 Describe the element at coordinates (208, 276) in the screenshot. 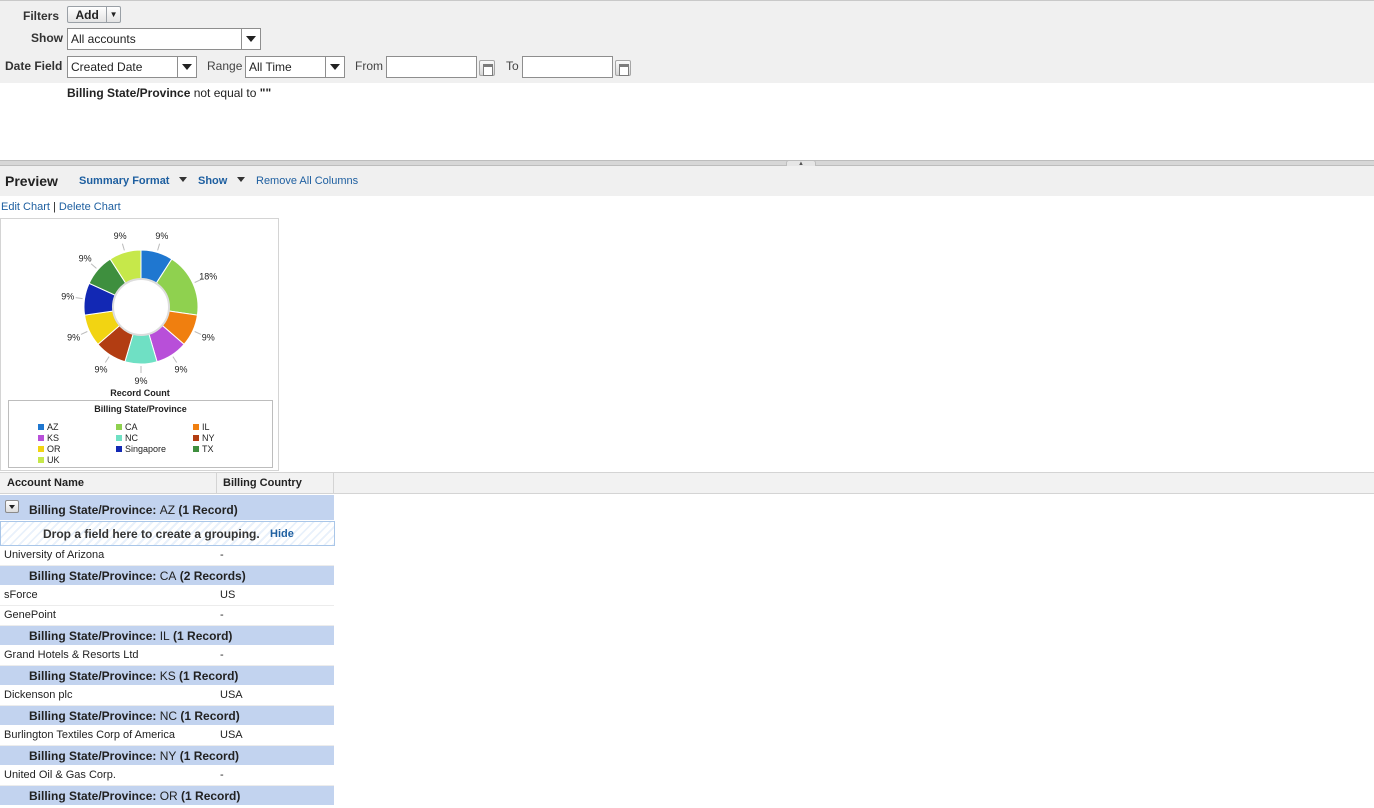

I see `slice-label: 18%` at that location.